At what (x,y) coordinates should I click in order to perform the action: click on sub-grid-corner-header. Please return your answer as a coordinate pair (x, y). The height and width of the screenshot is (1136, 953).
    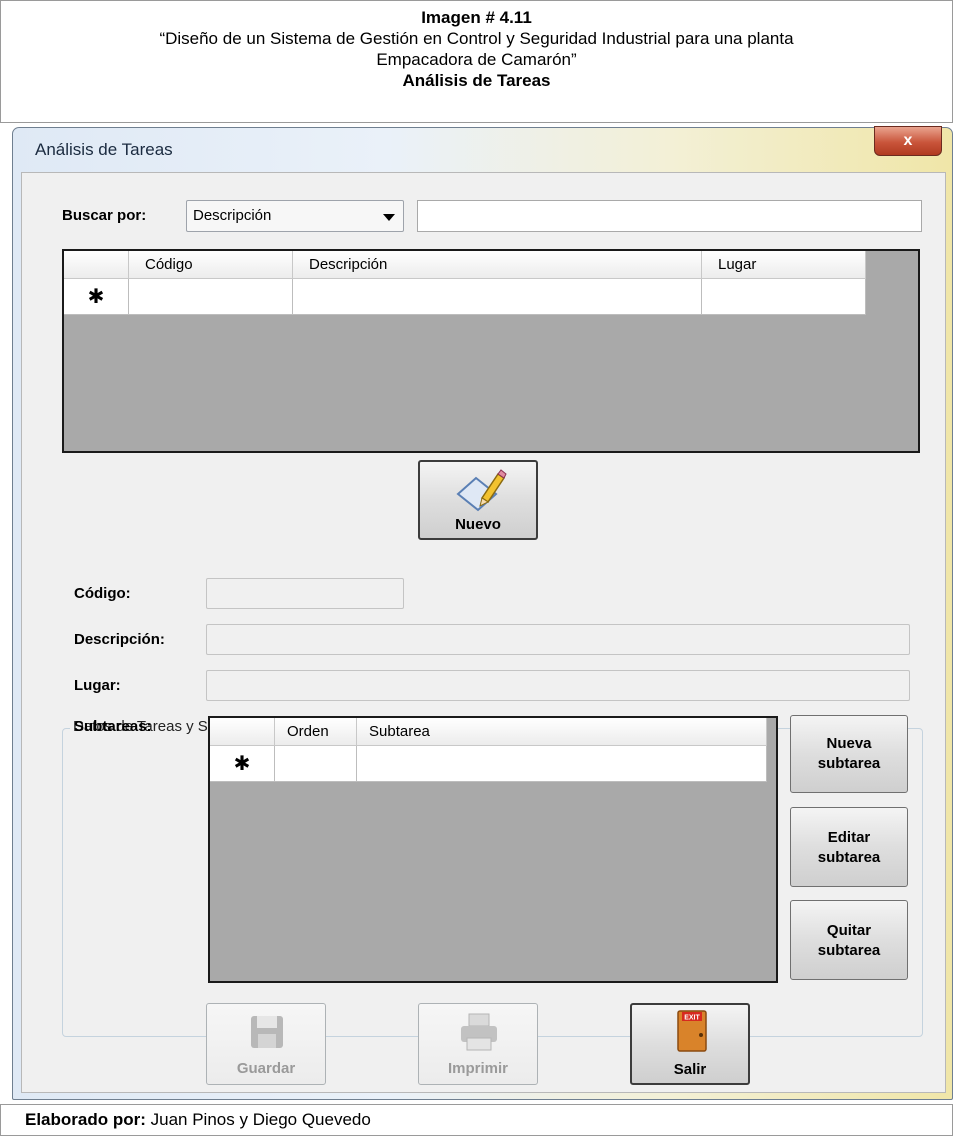
    Looking at the image, I should click on (242, 732).